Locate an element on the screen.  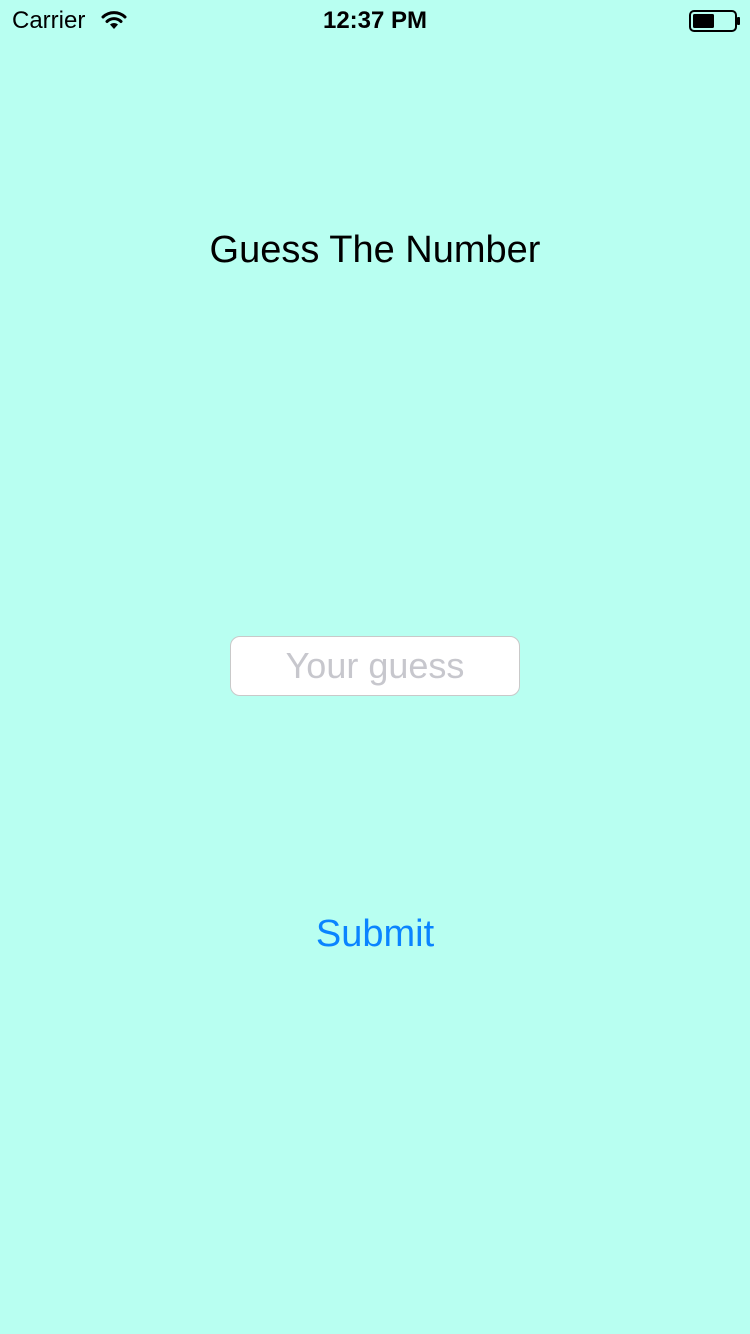
battery-icon is located at coordinates (714, 21).